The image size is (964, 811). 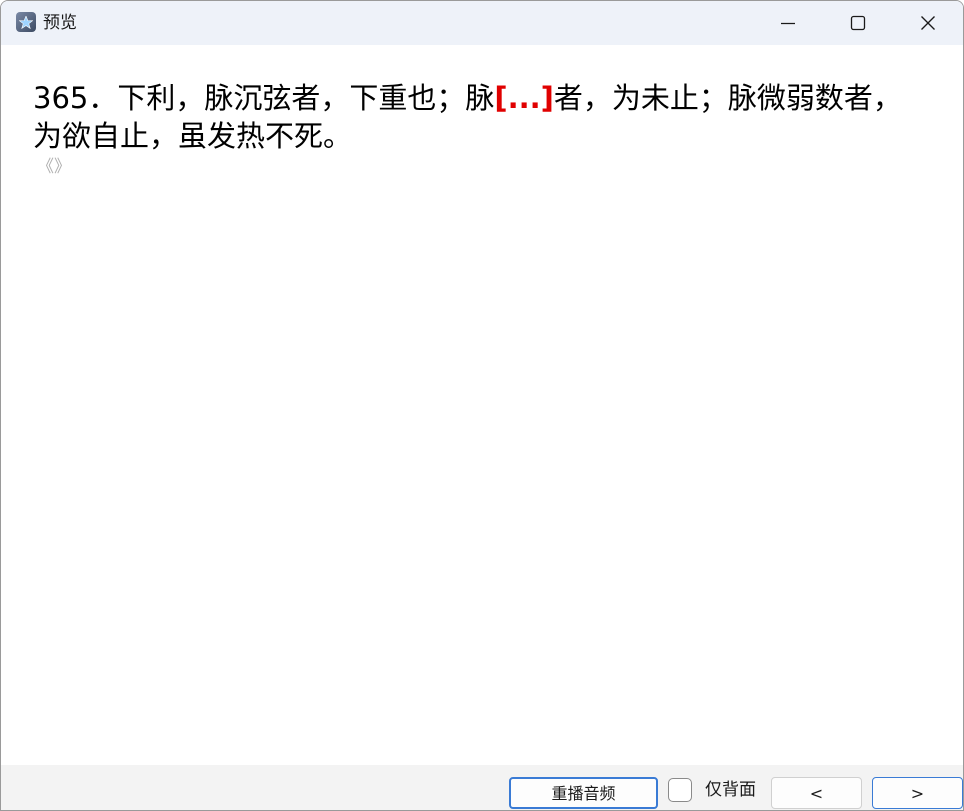 What do you see at coordinates (730, 790) in the screenshot?
I see `back-only-label: 仅背面` at bounding box center [730, 790].